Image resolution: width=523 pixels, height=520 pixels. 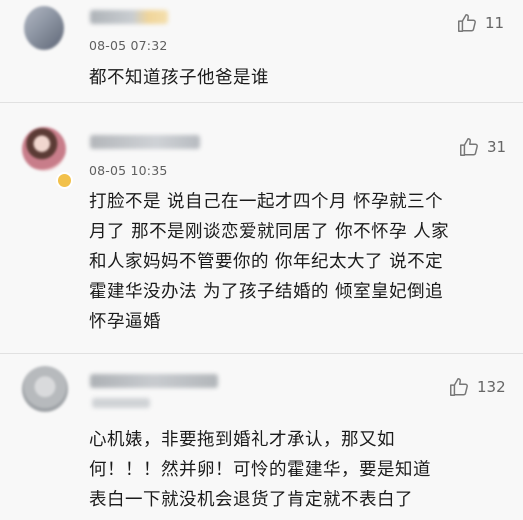 I want to click on badge-icon, so click(x=64, y=180).